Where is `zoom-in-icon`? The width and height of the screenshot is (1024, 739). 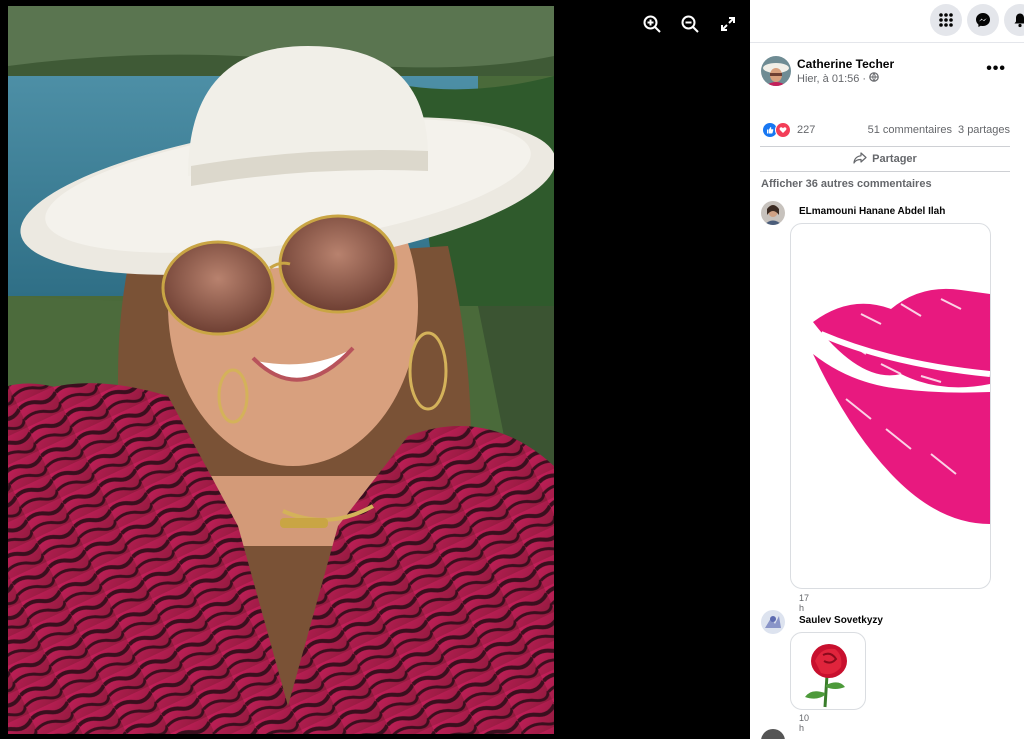 zoom-in-icon is located at coordinates (652, 24).